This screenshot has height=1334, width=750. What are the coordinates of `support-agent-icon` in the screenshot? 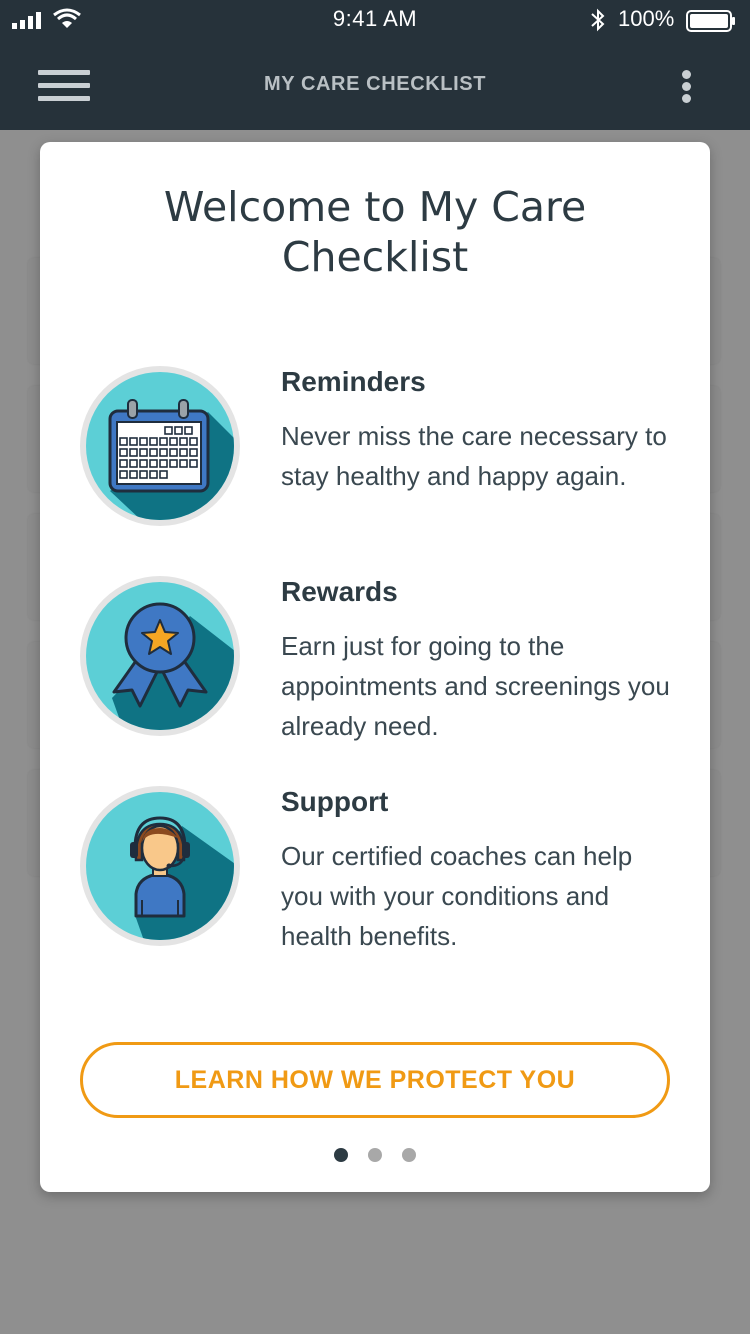 It's located at (160, 866).